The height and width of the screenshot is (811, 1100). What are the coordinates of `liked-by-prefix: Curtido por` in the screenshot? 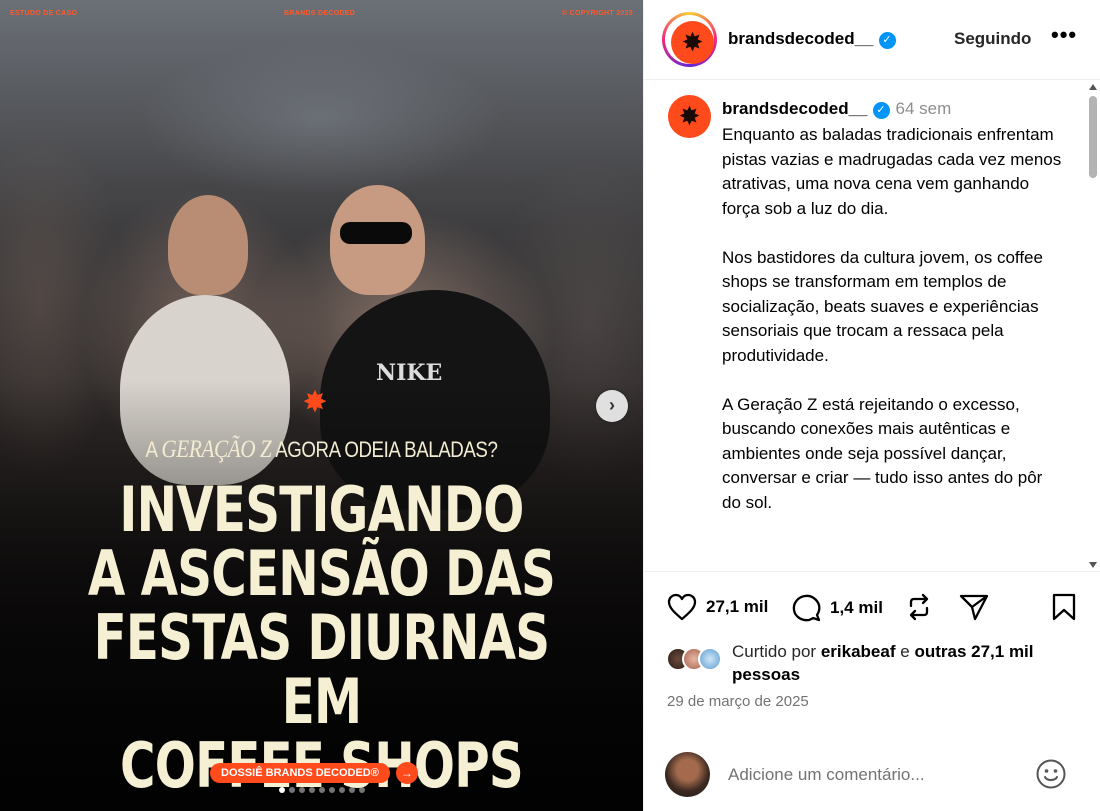 It's located at (774, 651).